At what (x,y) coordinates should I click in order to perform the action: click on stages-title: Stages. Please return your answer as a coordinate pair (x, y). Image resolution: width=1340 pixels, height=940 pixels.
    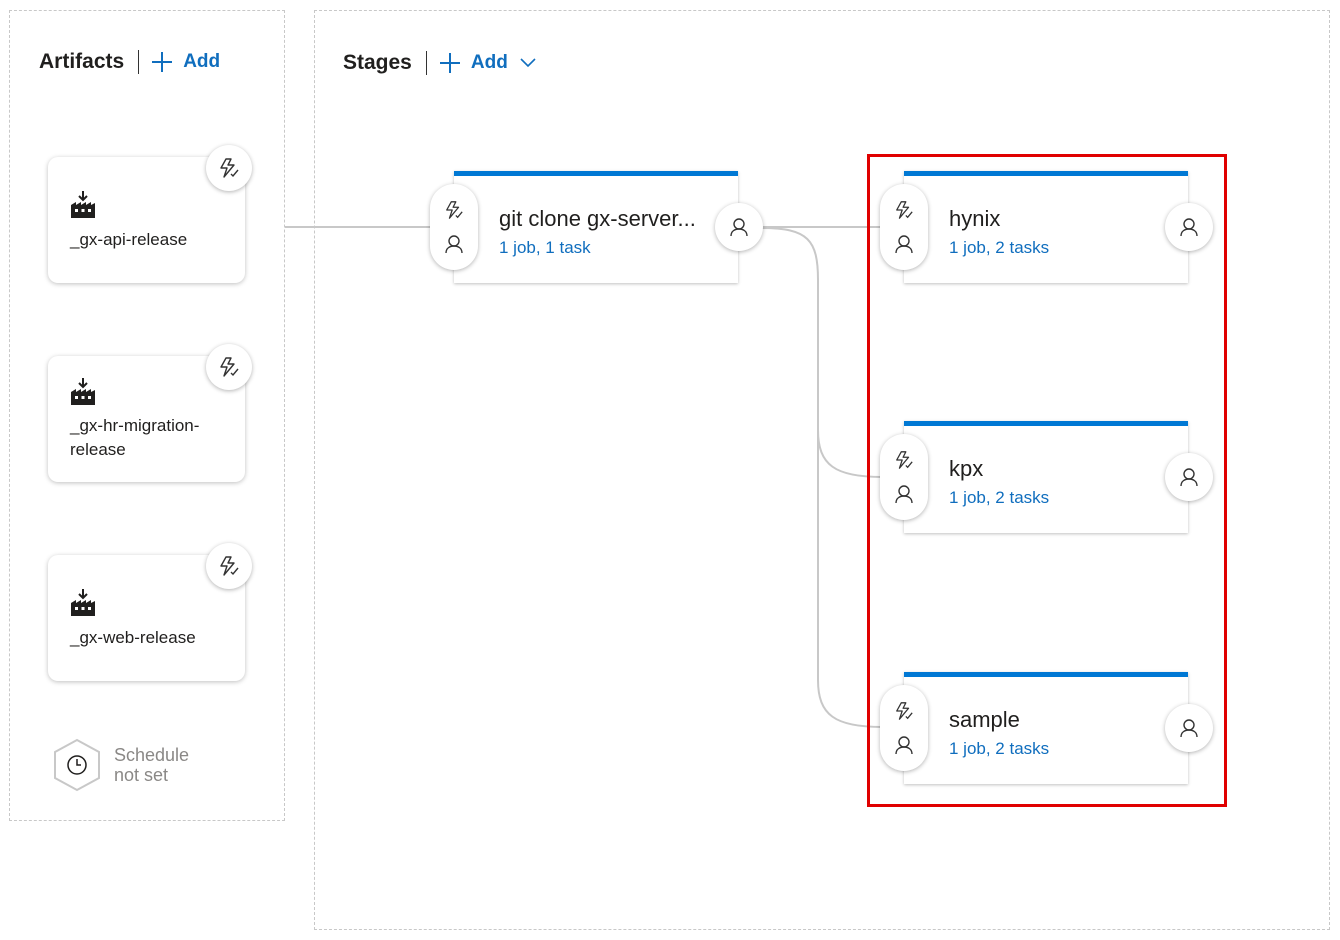
    Looking at the image, I should click on (377, 62).